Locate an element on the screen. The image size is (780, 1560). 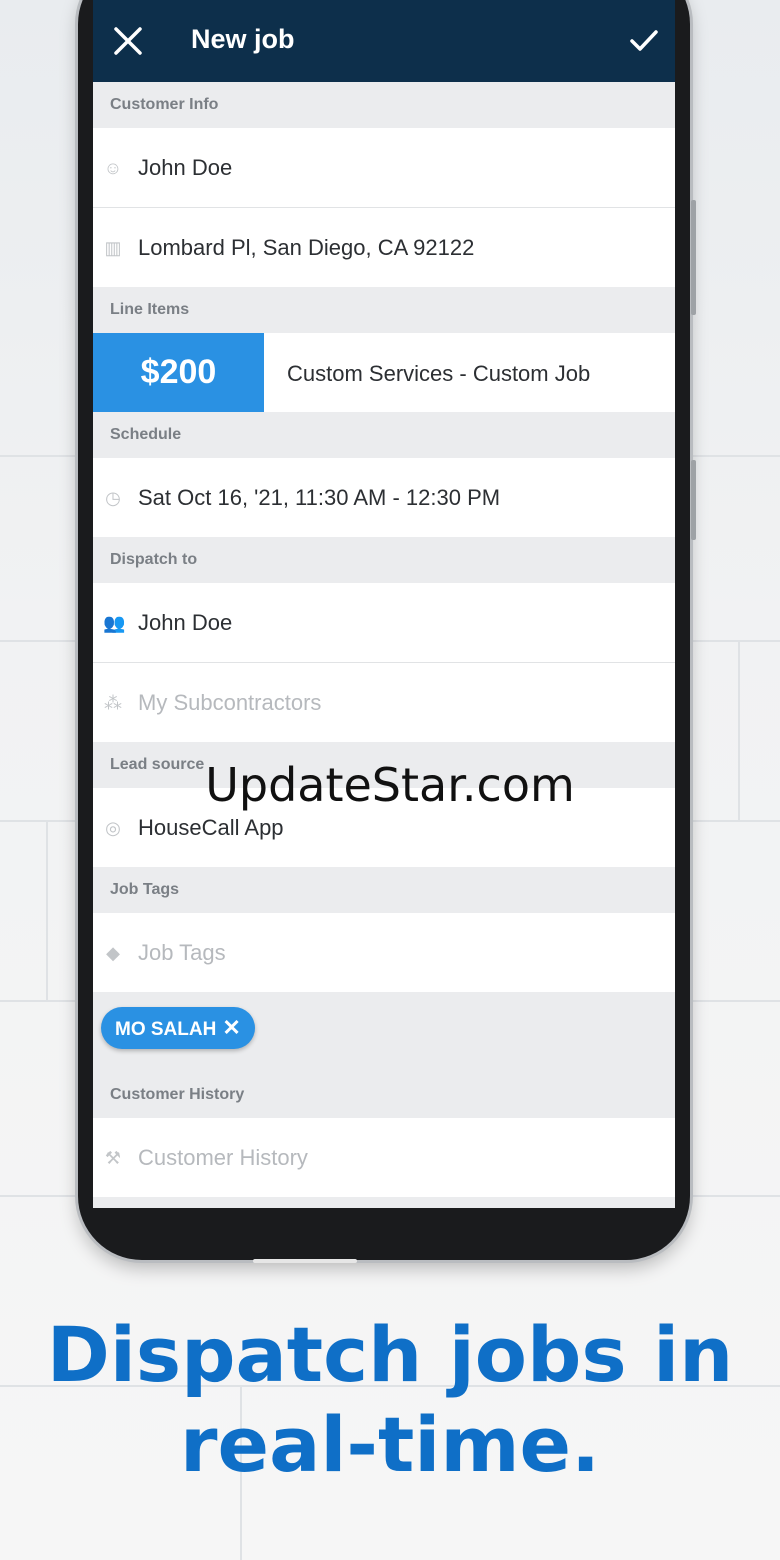
tag-chip: MO SALAH ✕ is located at coordinates (178, 1028).